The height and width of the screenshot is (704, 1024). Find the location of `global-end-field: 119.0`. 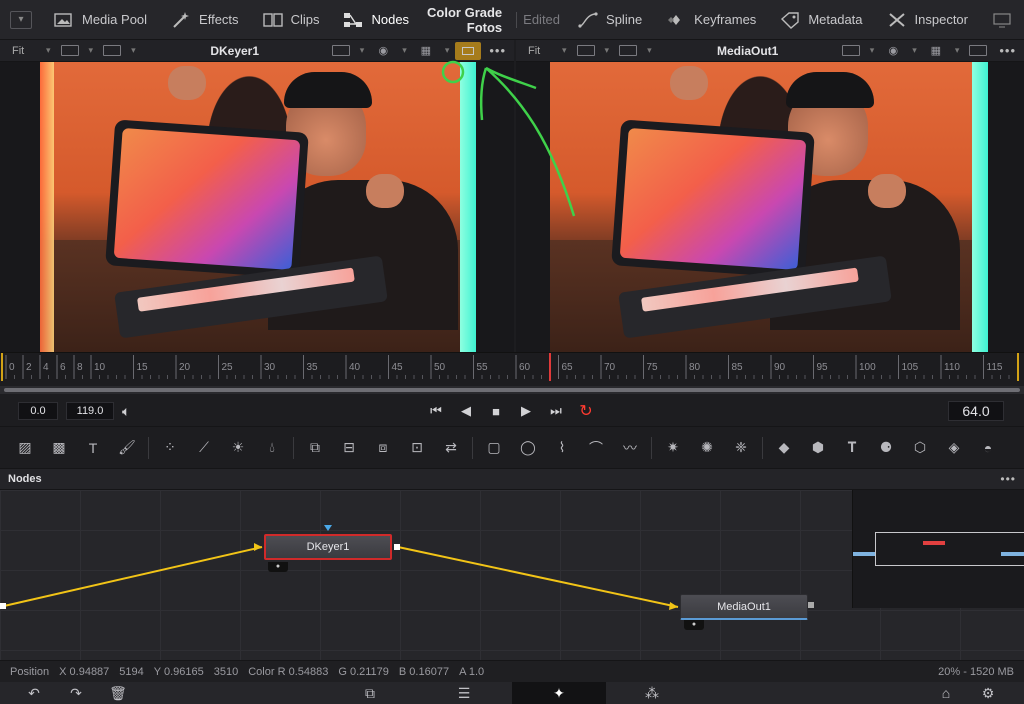

global-end-field: 119.0 is located at coordinates (90, 411).